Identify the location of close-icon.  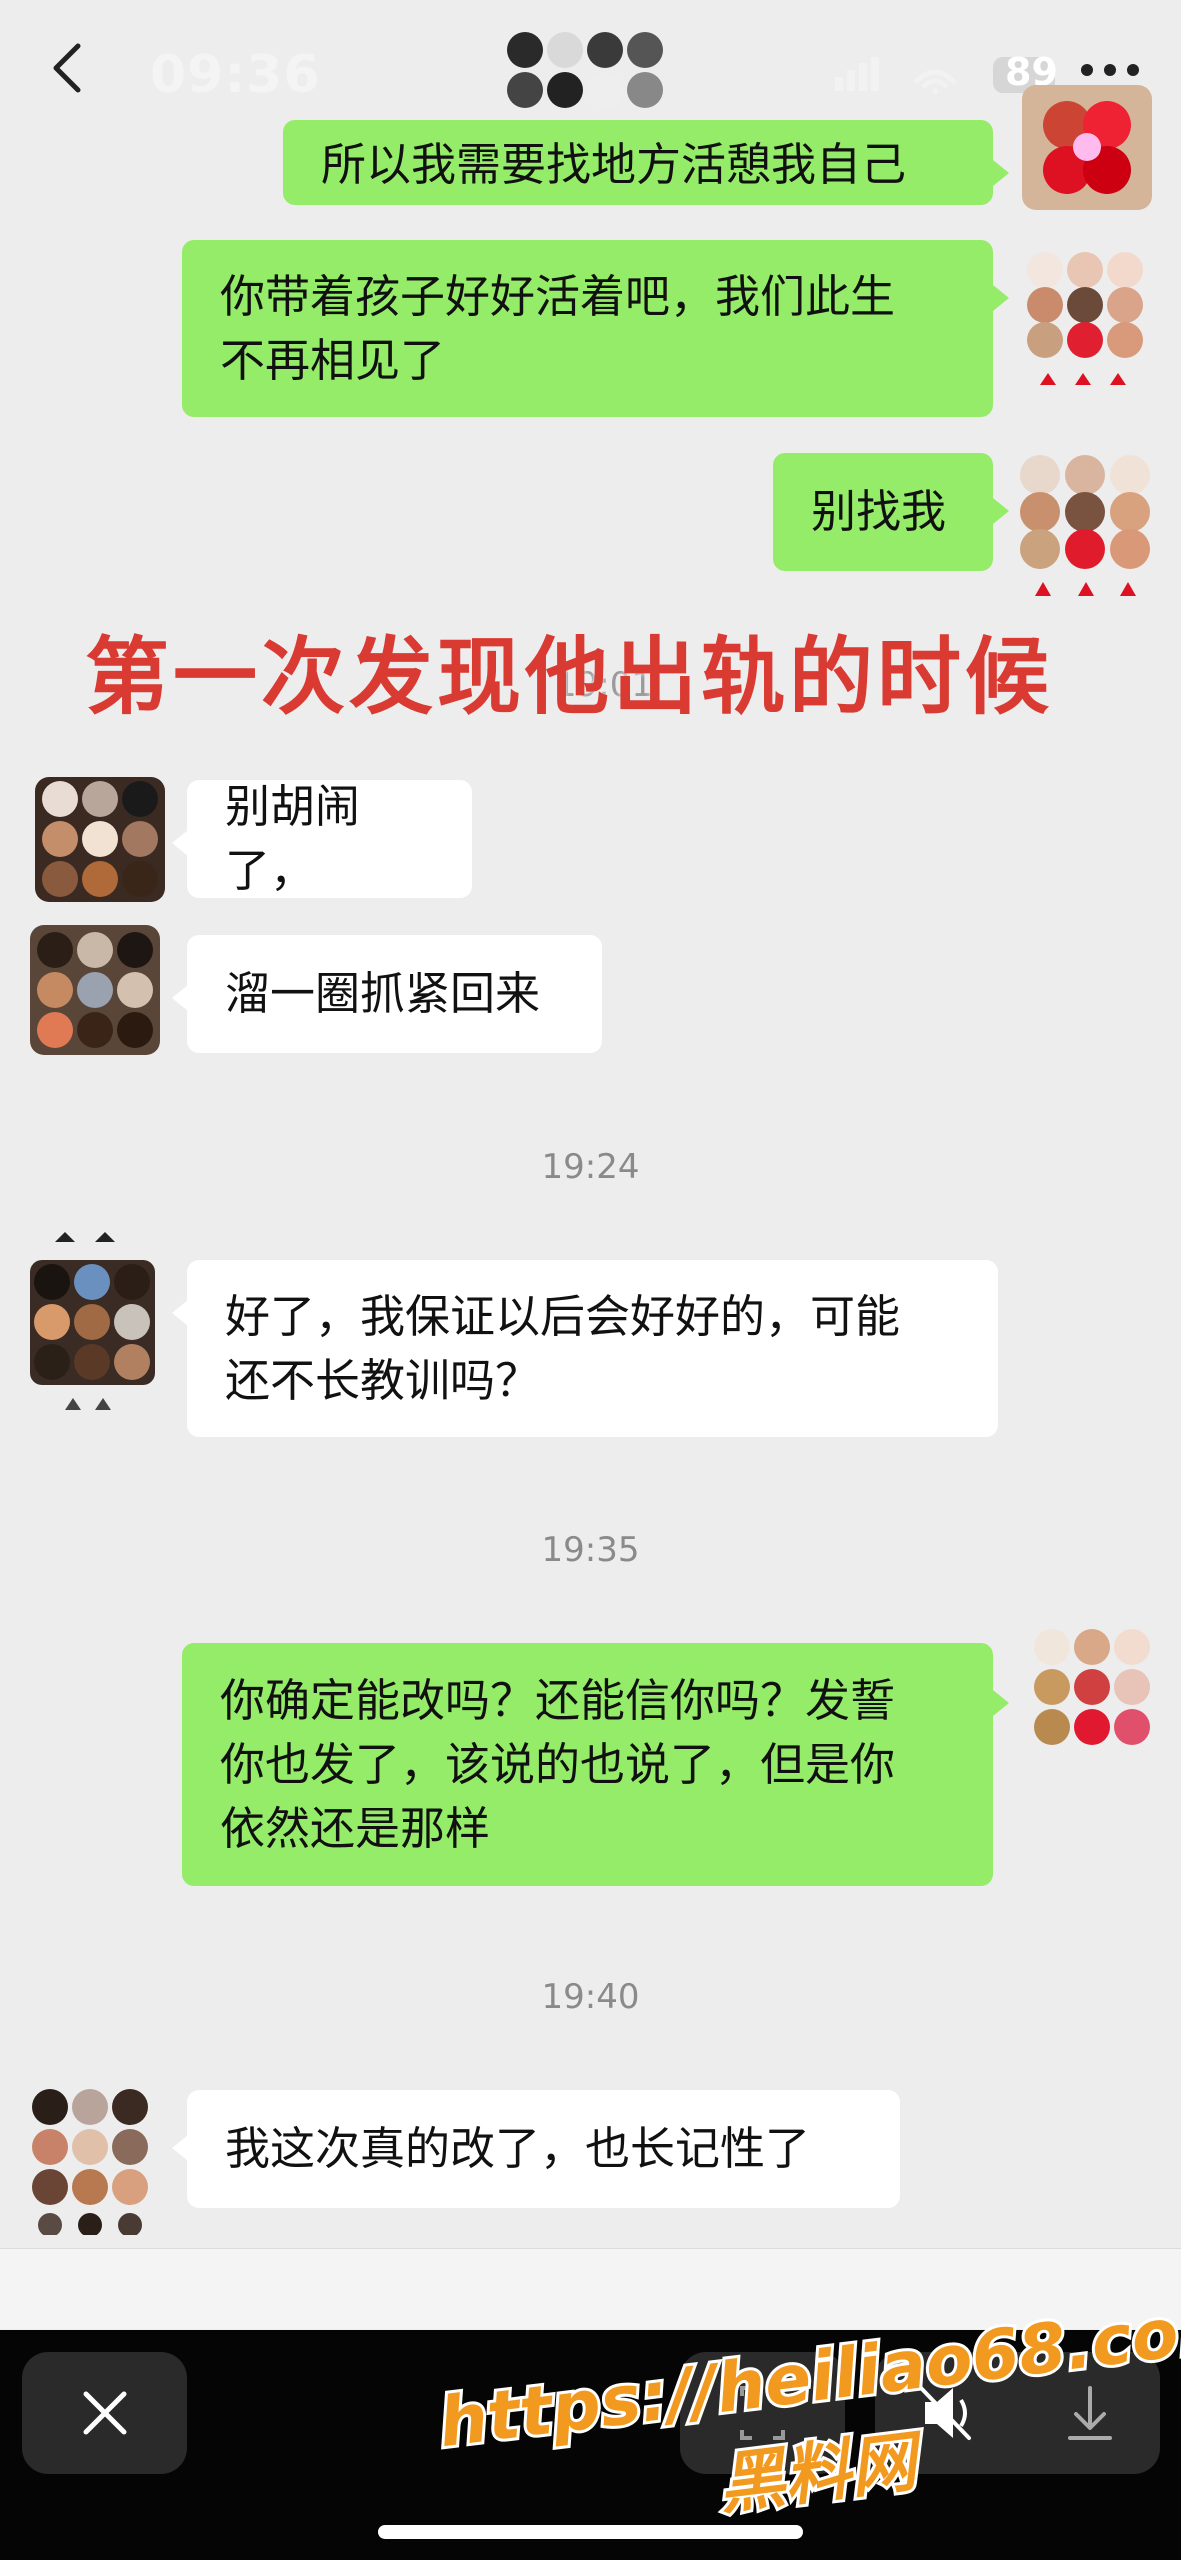
(105, 2413).